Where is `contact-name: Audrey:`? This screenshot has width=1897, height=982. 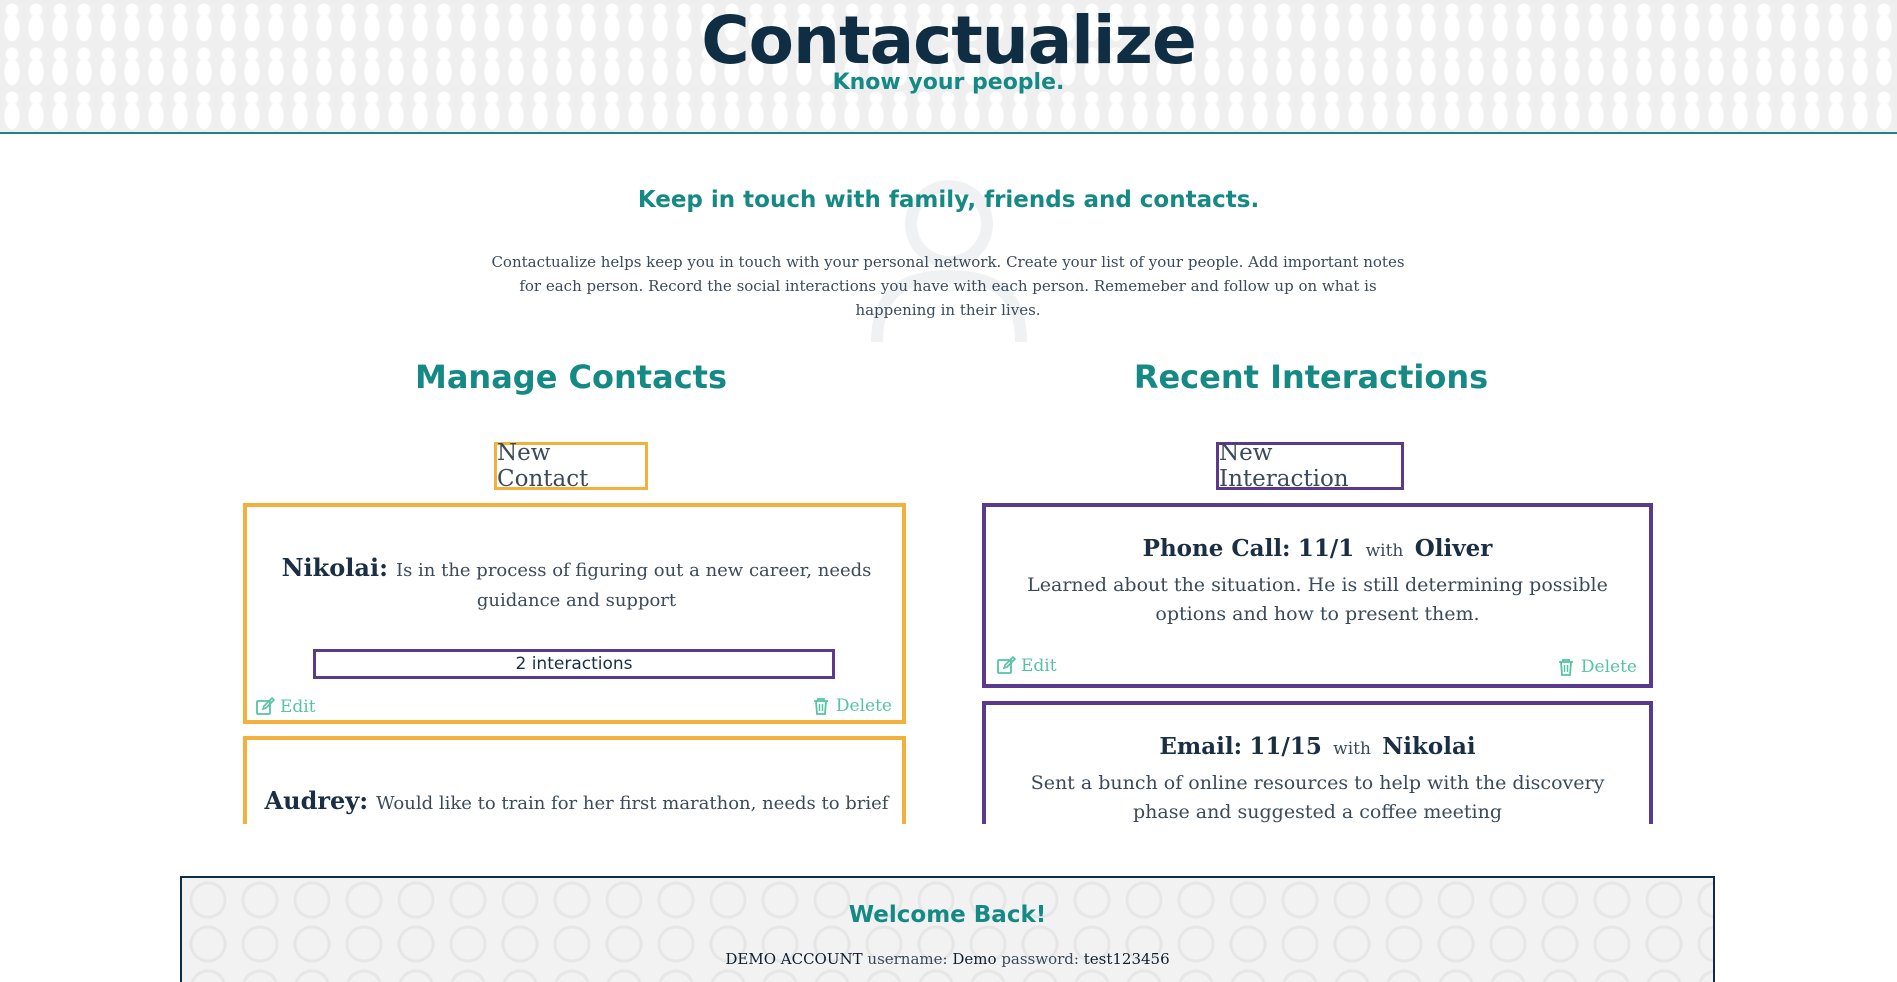
contact-name: Audrey: is located at coordinates (316, 800).